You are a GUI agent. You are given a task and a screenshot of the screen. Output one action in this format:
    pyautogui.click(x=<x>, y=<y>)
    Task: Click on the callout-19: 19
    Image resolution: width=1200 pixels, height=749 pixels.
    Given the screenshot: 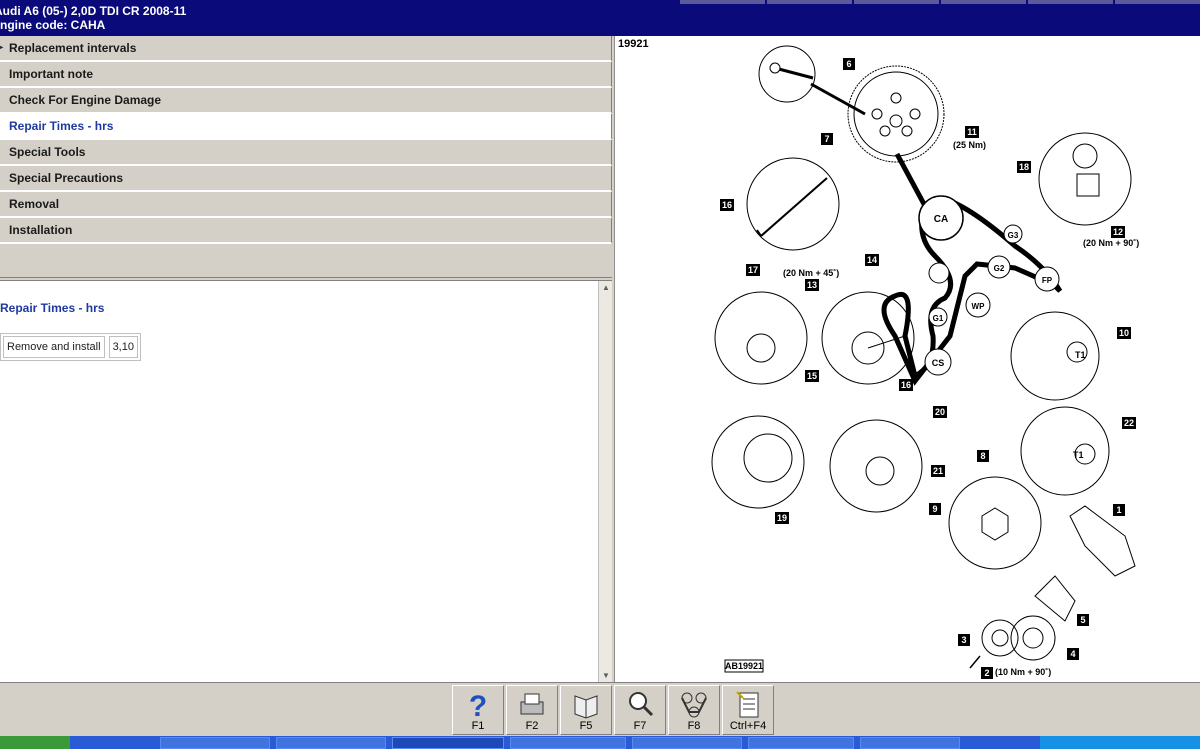 What is the action you would take?
    pyautogui.click(x=782, y=518)
    